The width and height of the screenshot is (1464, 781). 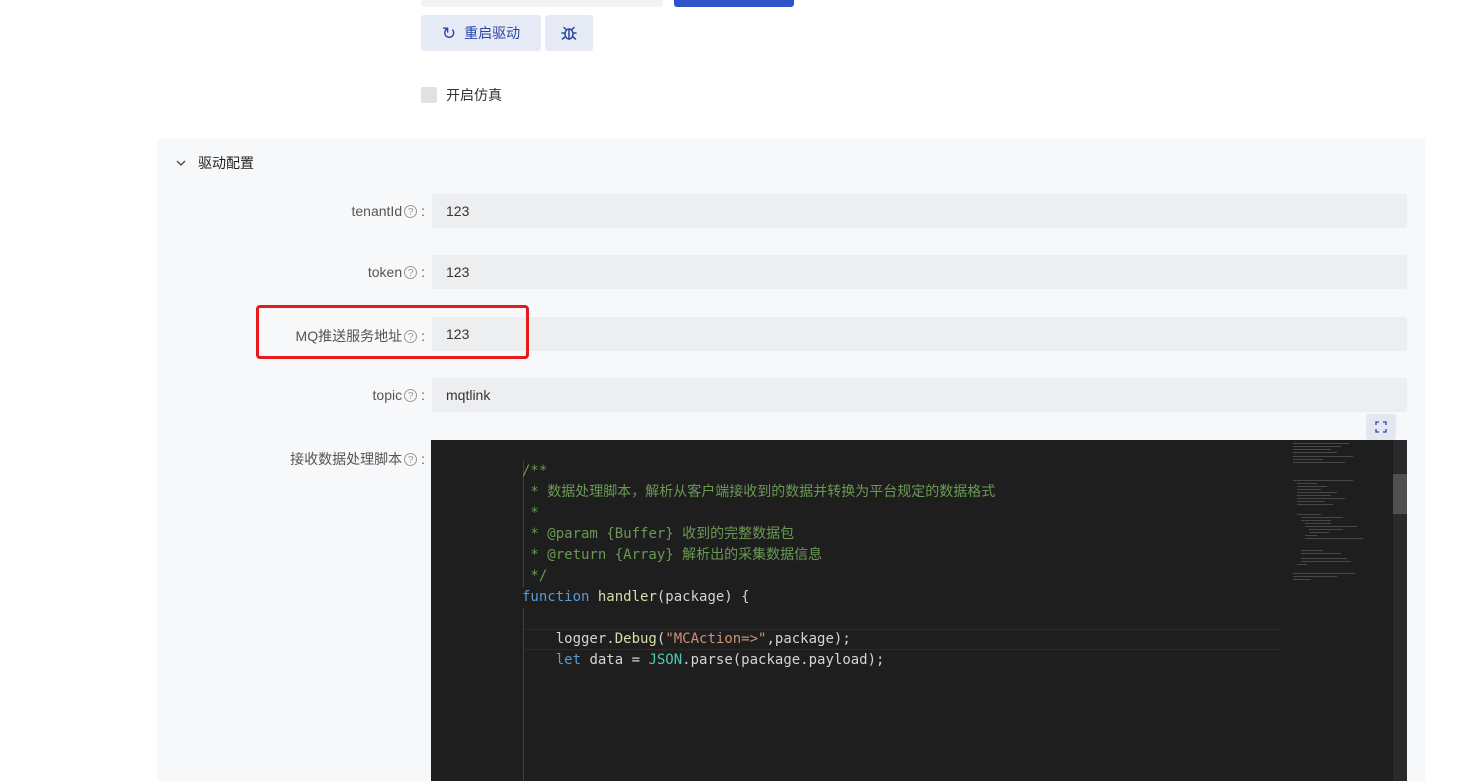 I want to click on field-label-token: token ? :, so click(x=396, y=272).